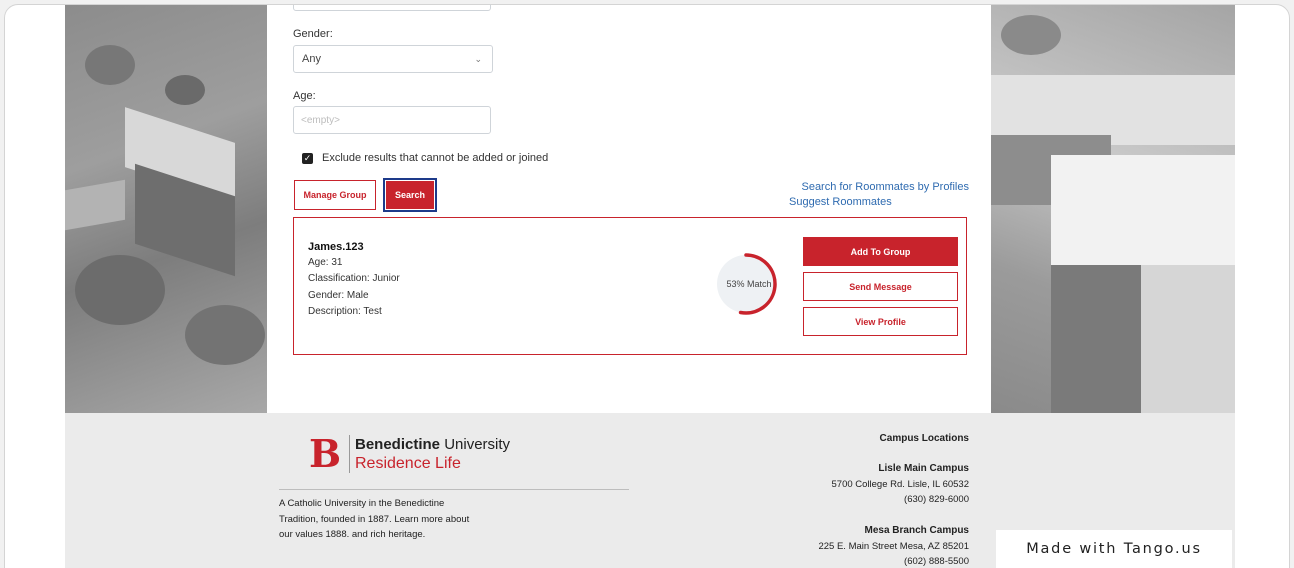  What do you see at coordinates (335, 195) in the screenshot?
I see `manage-group-button: Manage Group` at bounding box center [335, 195].